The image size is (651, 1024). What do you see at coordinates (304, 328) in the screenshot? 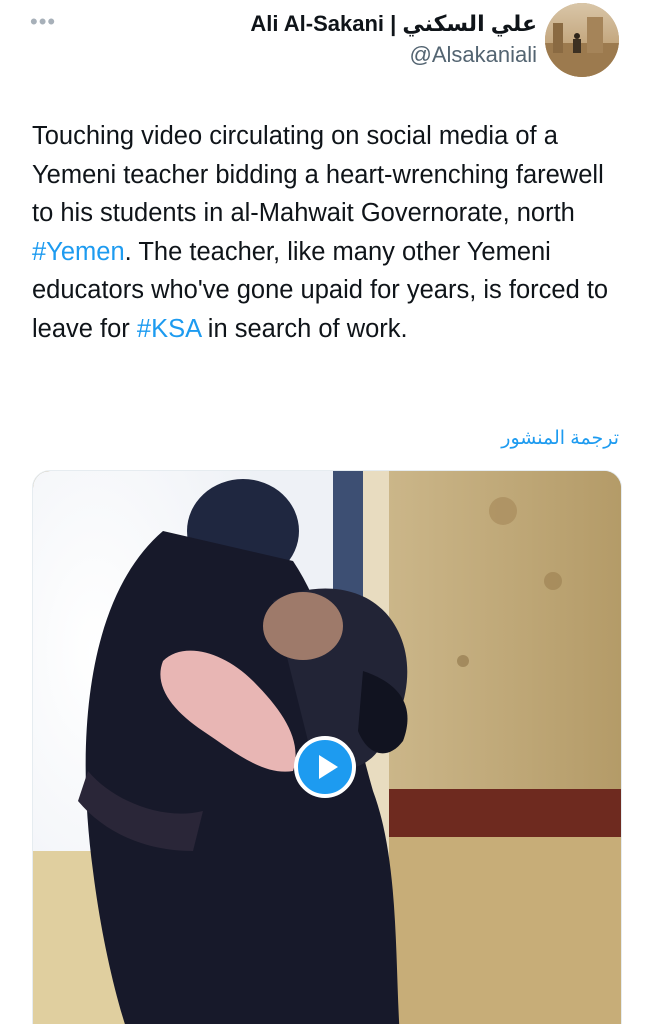
I see `tweet-text-part: in search of work.` at bounding box center [304, 328].